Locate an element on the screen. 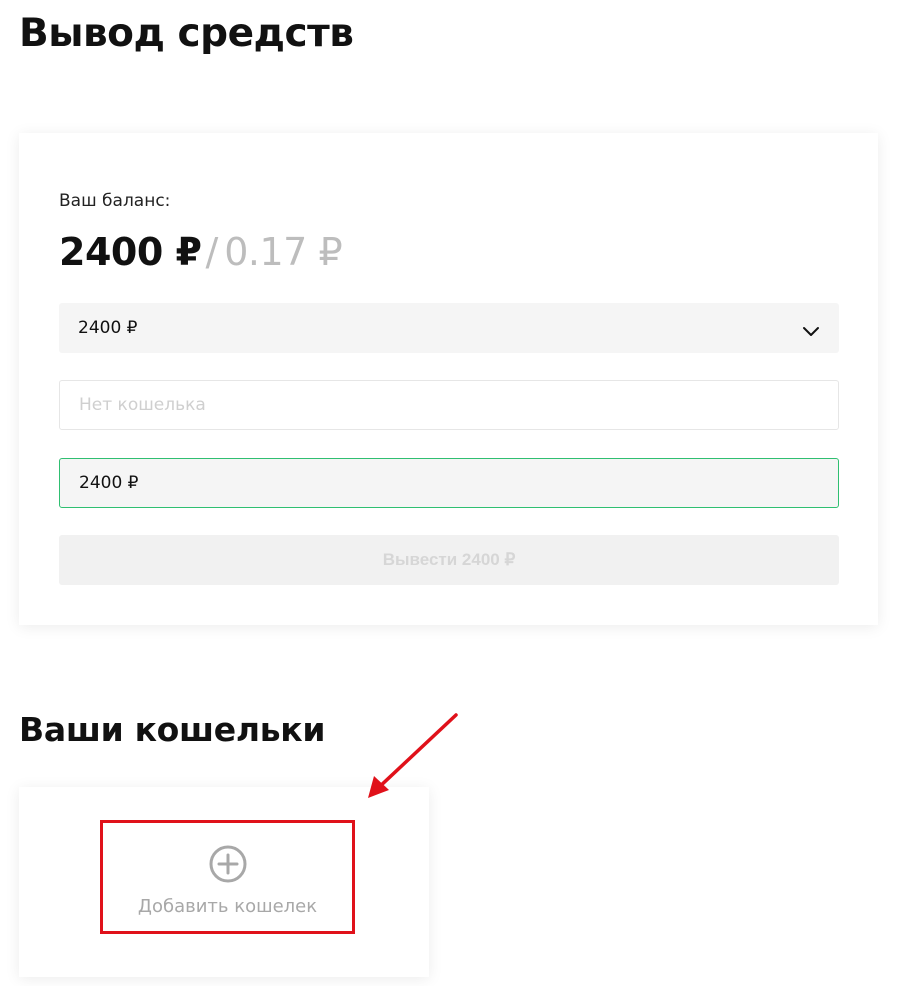 This screenshot has width=897, height=986. currency-select: 2400 ₽ is located at coordinates (449, 328).